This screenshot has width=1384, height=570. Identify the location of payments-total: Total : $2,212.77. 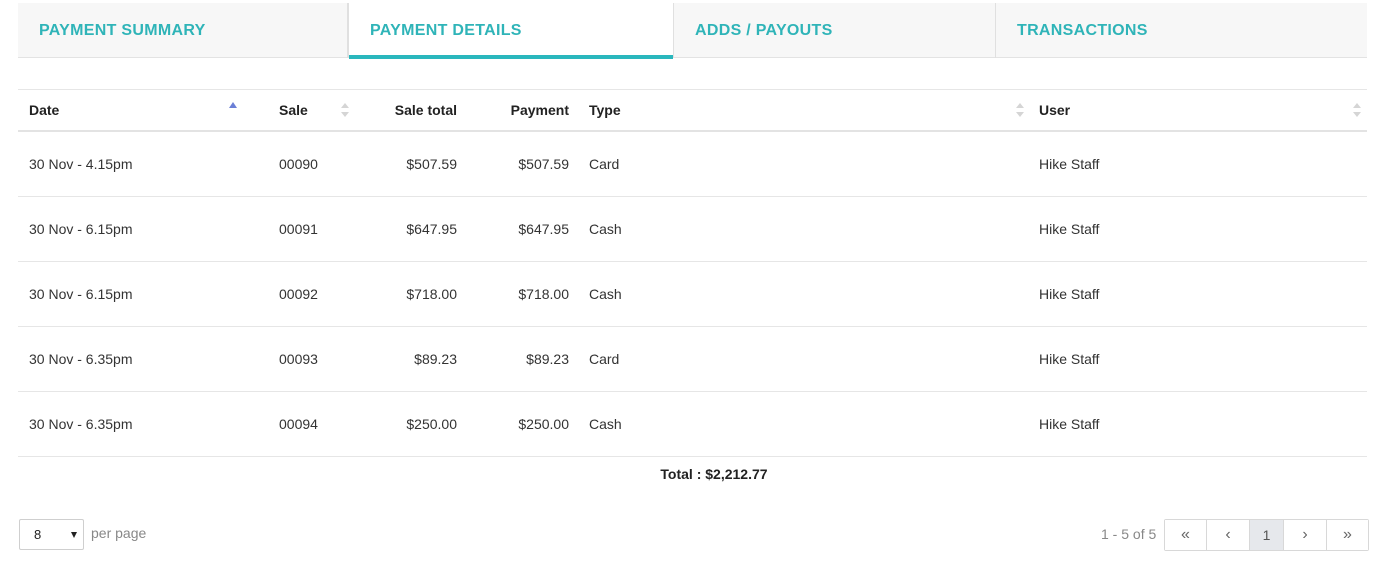
(714, 474).